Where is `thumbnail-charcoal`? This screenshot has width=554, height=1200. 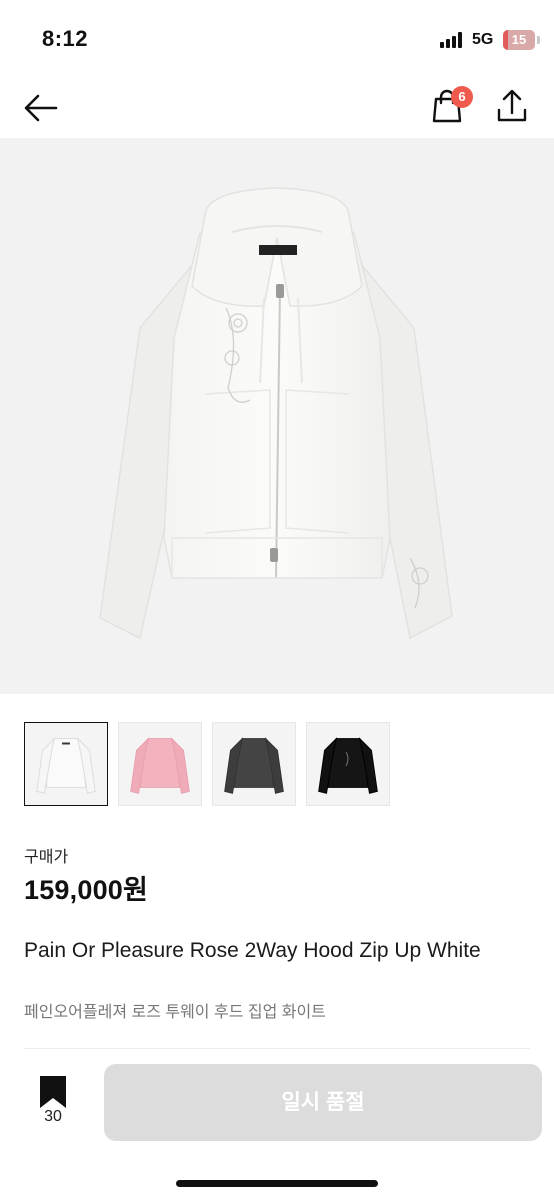 thumbnail-charcoal is located at coordinates (254, 764).